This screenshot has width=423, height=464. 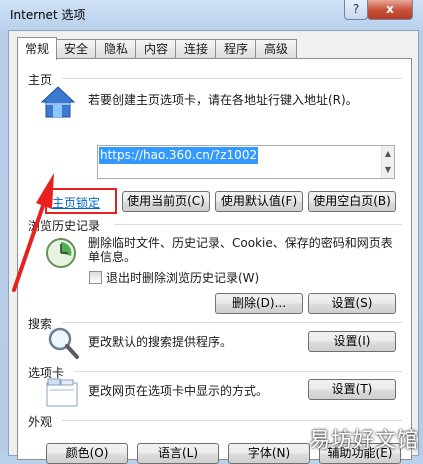 What do you see at coordinates (364, 440) in the screenshot?
I see `watermark-text: 易坊好文馆` at bounding box center [364, 440].